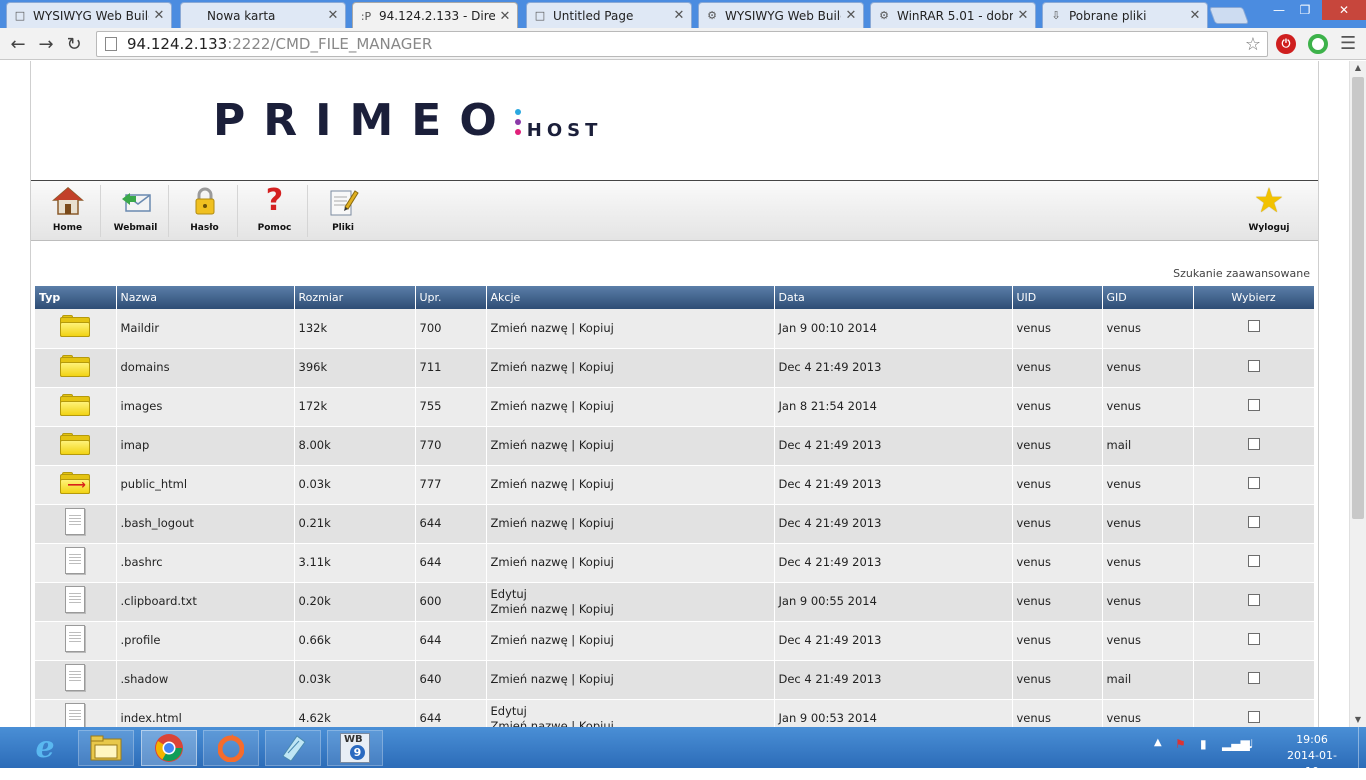  Describe the element at coordinates (451, 329) in the screenshot. I see `cell-permissions: 700` at that location.